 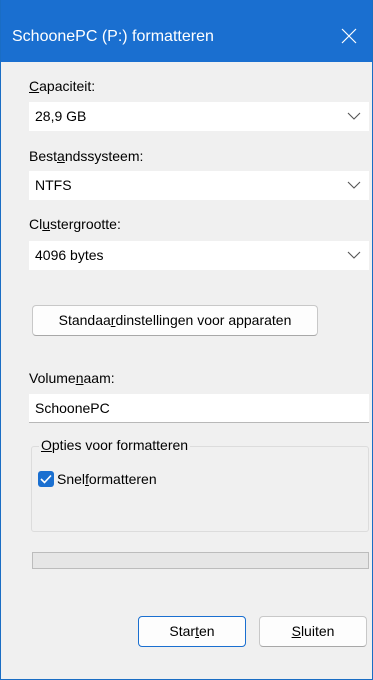 I want to click on filesystem-label: Bestandssysteem:, so click(x=86, y=156).